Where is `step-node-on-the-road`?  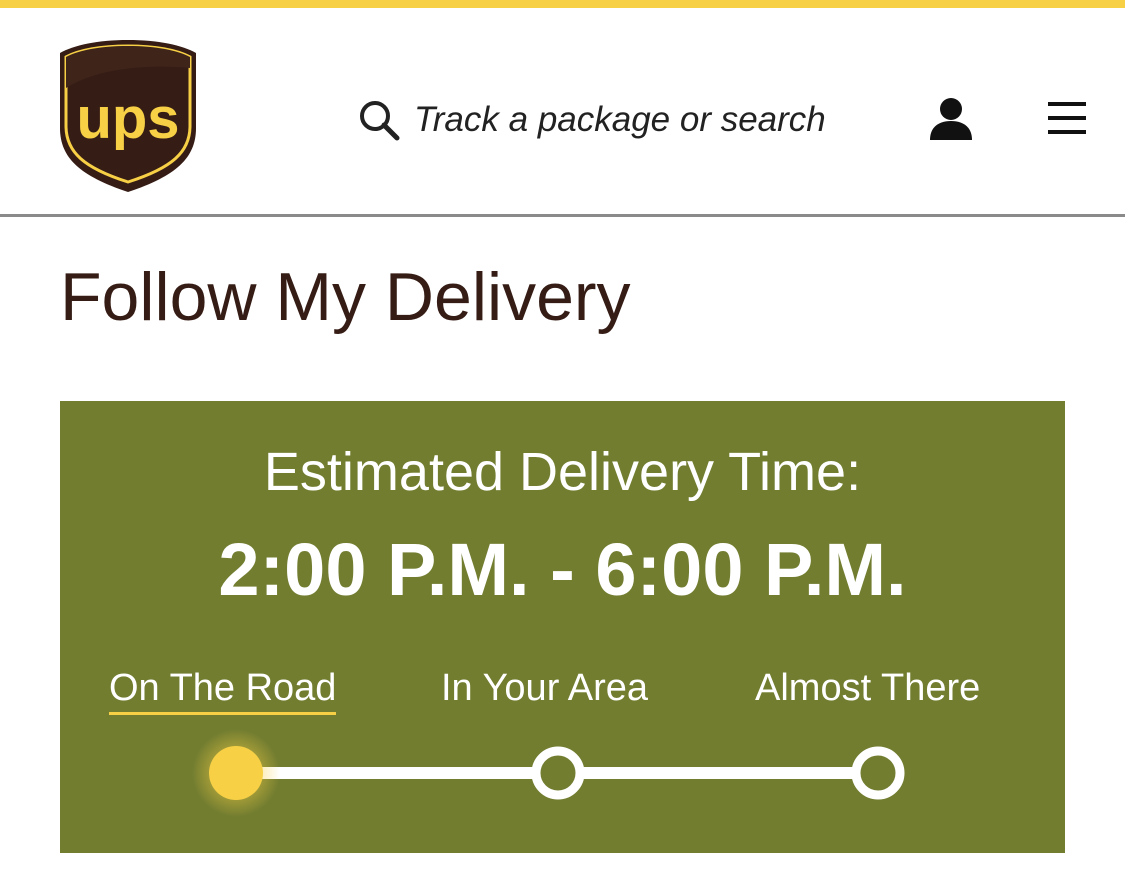
step-node-on-the-road is located at coordinates (236, 773).